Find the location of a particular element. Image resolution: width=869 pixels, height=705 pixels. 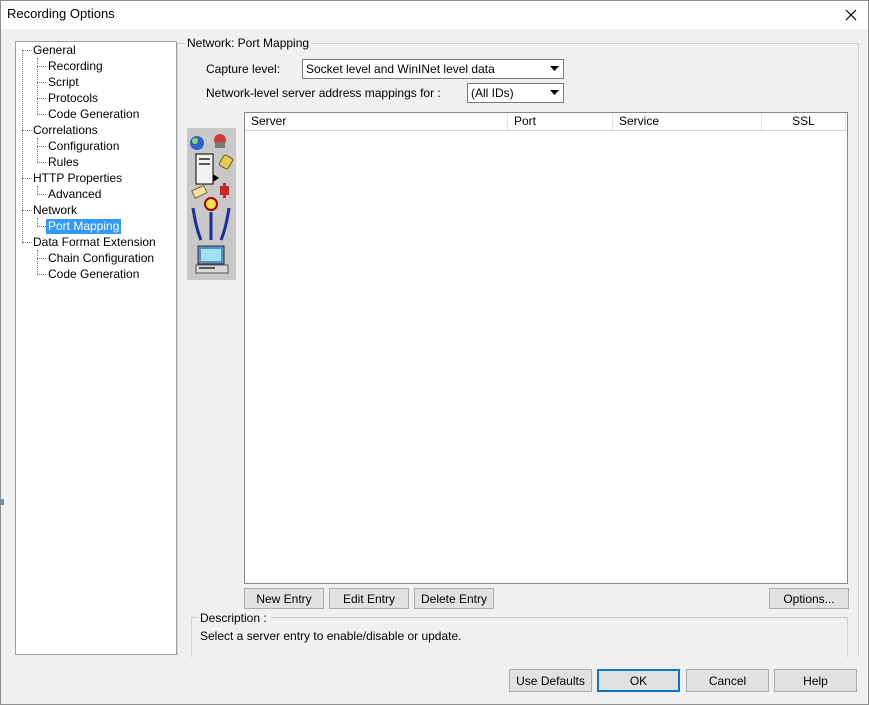

window-edge-marker is located at coordinates (2, 502).